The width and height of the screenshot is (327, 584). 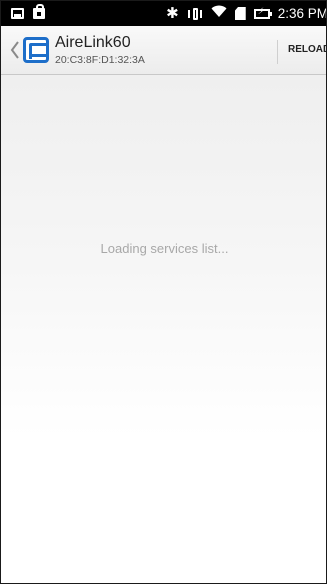 I want to click on action-bar-divider, so click(x=277, y=52).